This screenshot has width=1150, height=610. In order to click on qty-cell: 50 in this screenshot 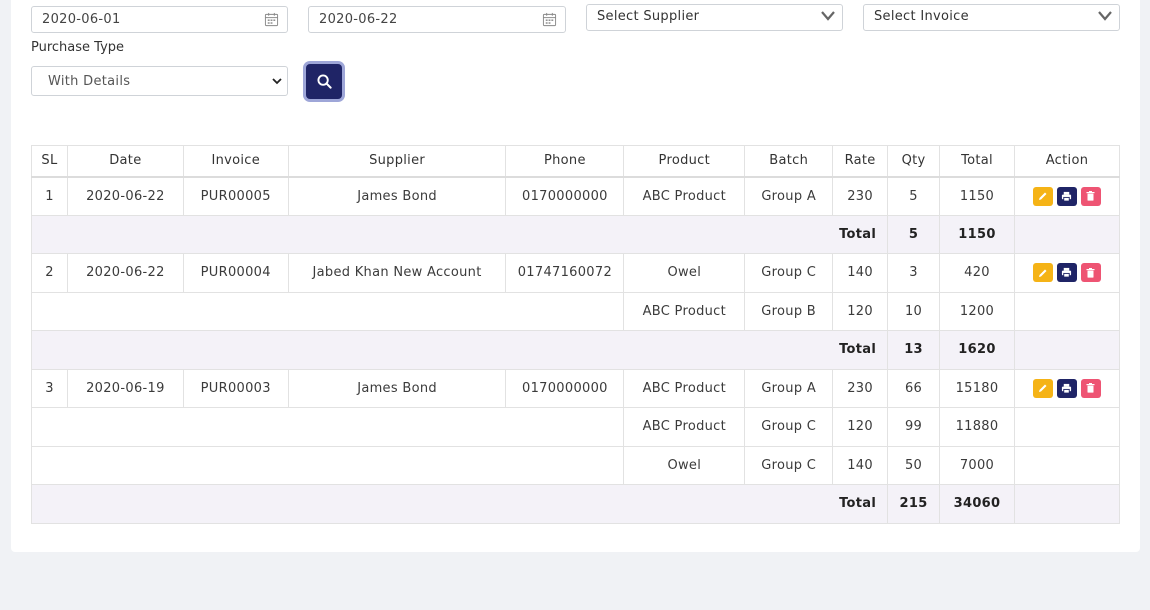, I will do `click(914, 465)`.